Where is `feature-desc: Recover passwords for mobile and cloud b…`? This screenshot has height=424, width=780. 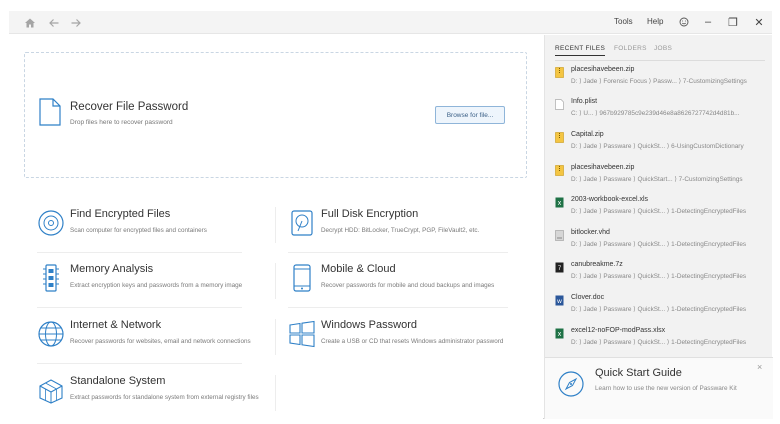
feature-desc: Recover passwords for mobile and cloud b… is located at coordinates (408, 285).